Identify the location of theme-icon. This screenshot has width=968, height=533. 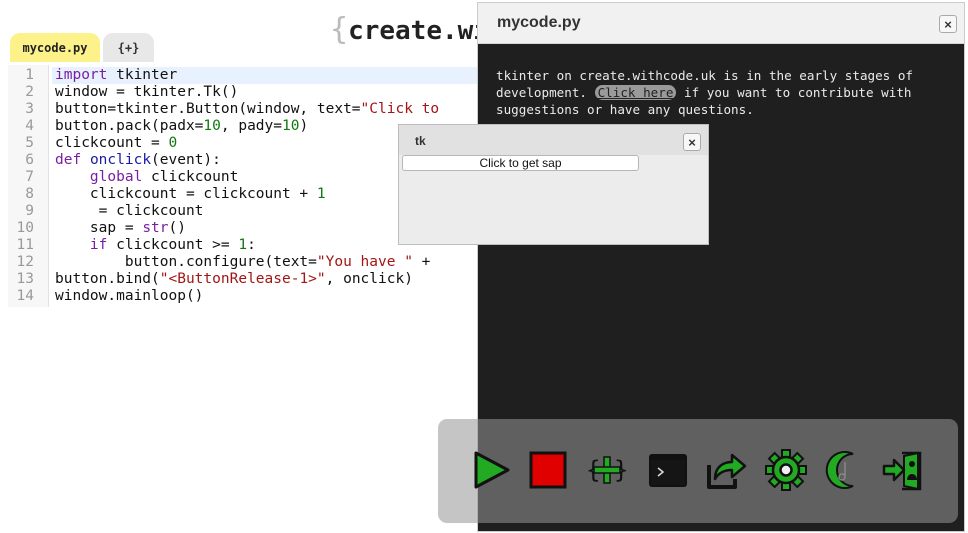
(844, 470).